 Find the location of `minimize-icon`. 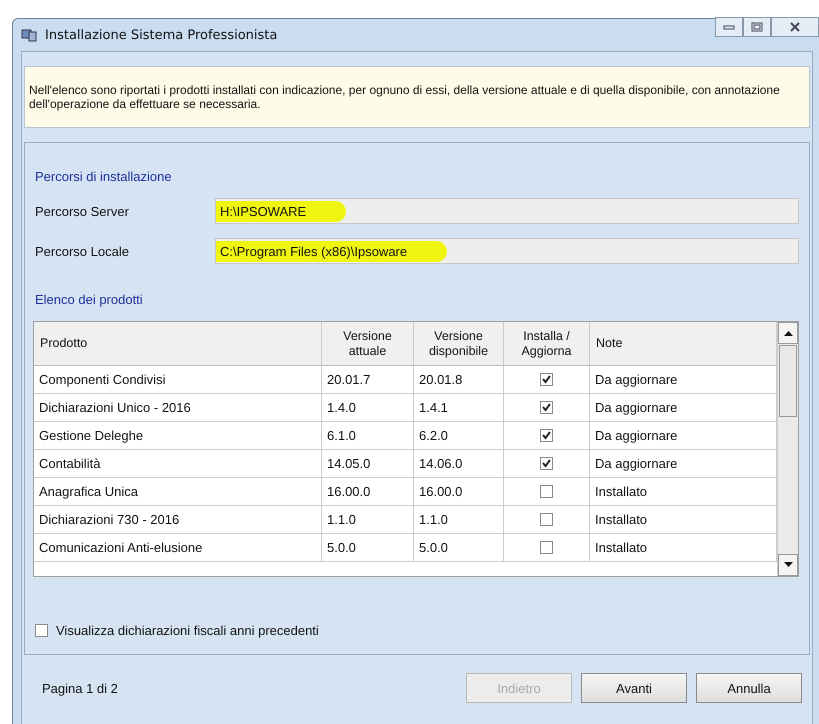

minimize-icon is located at coordinates (729, 27).